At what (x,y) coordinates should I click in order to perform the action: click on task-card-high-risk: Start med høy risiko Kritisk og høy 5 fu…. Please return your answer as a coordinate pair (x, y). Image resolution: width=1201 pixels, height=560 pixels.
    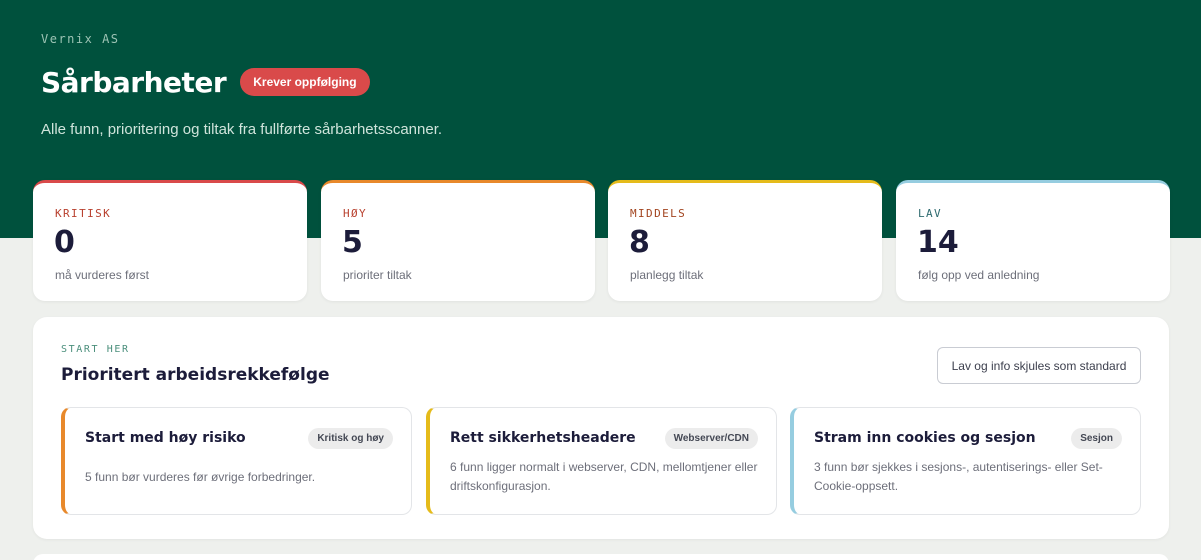
    Looking at the image, I should click on (236, 461).